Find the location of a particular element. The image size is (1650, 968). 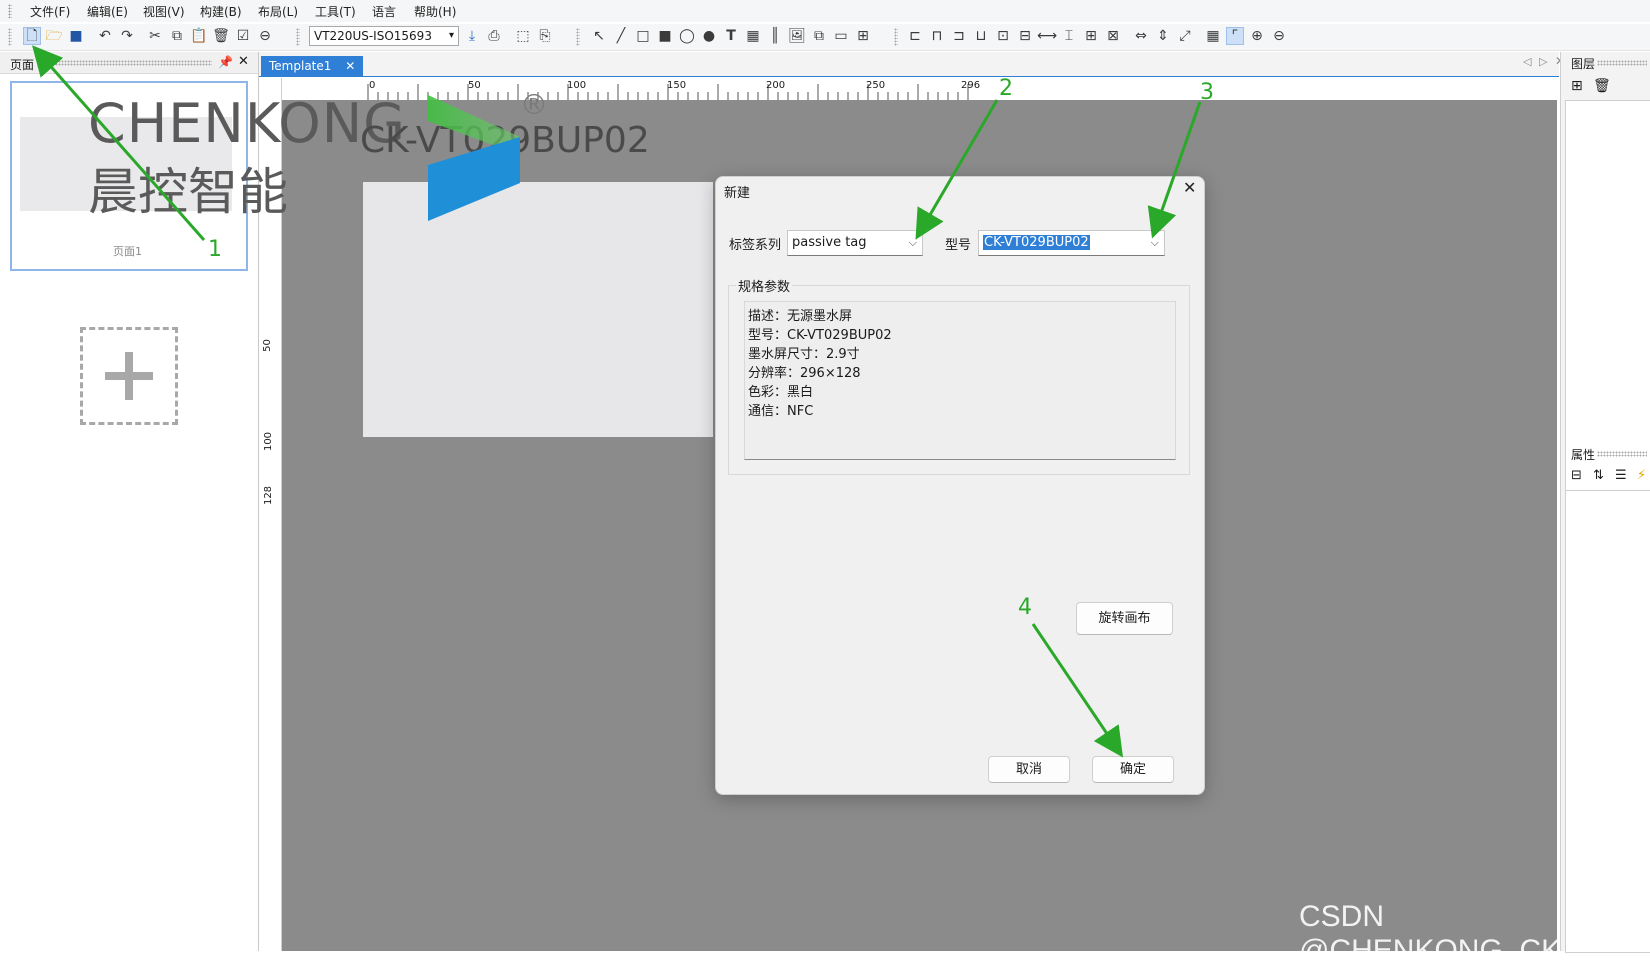

document-tabbar: ◁ ▷ ✕ is located at coordinates (912, 64).